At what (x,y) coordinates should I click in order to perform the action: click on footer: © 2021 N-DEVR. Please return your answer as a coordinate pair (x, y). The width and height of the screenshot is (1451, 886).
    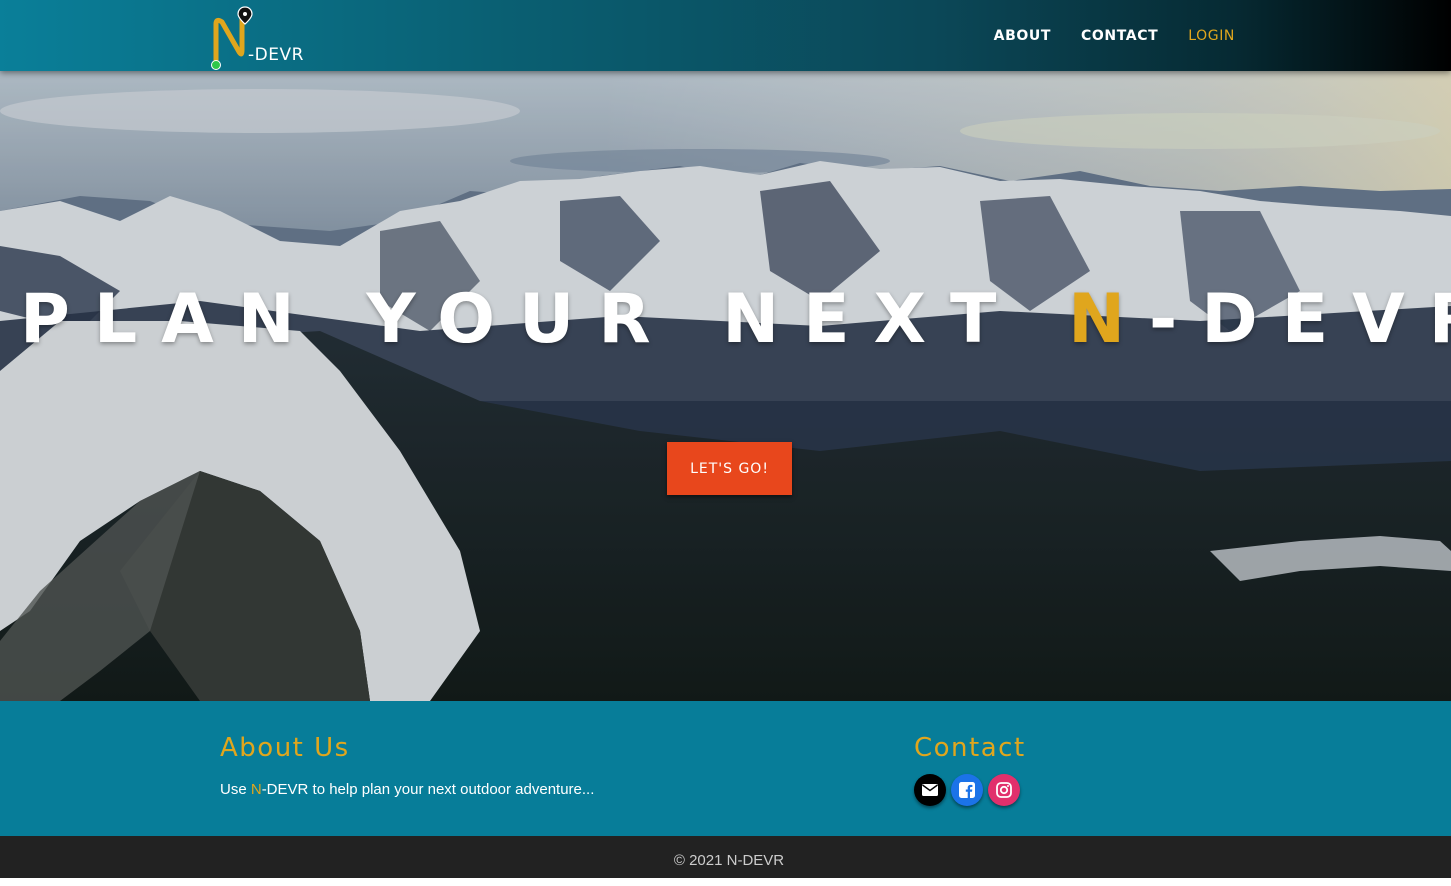
    Looking at the image, I should click on (725, 857).